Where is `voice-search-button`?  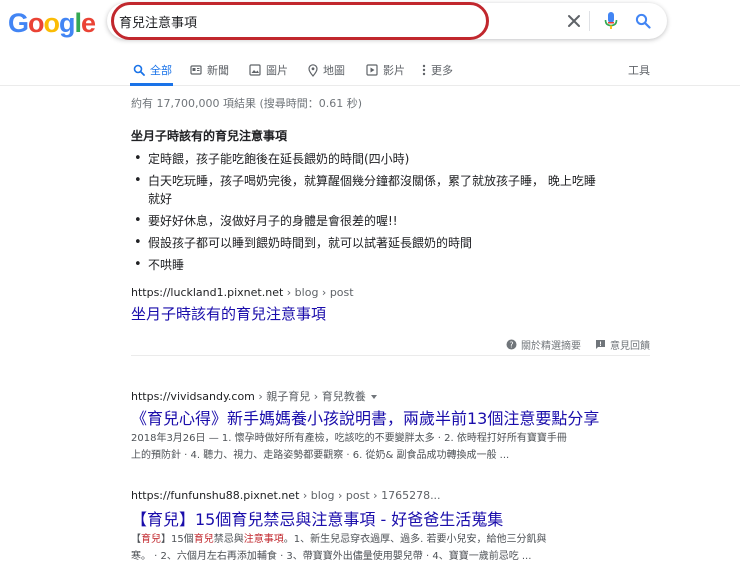
voice-search-button is located at coordinates (611, 21).